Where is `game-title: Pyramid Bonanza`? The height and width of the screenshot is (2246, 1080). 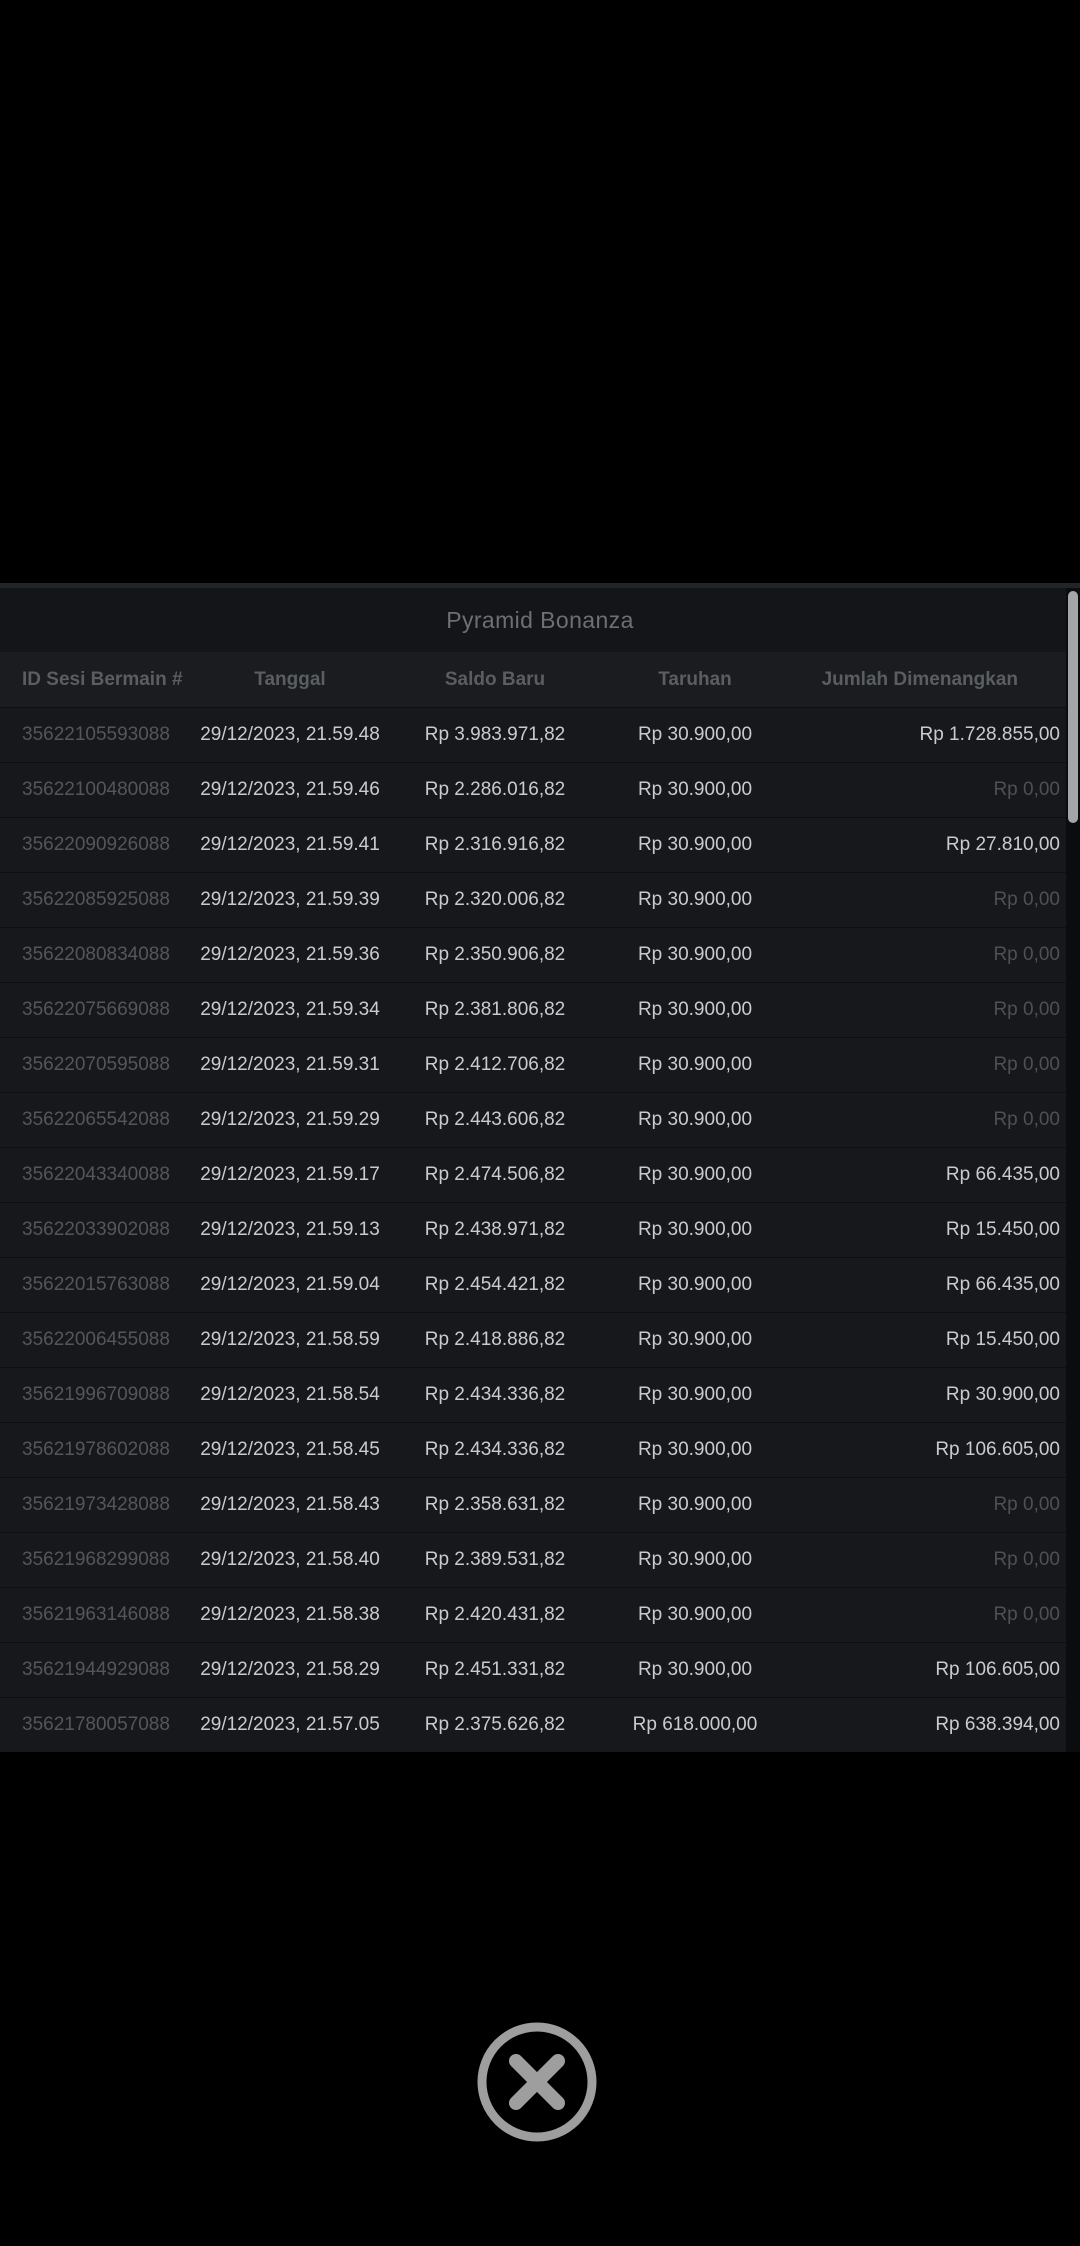 game-title: Pyramid Bonanza is located at coordinates (540, 619).